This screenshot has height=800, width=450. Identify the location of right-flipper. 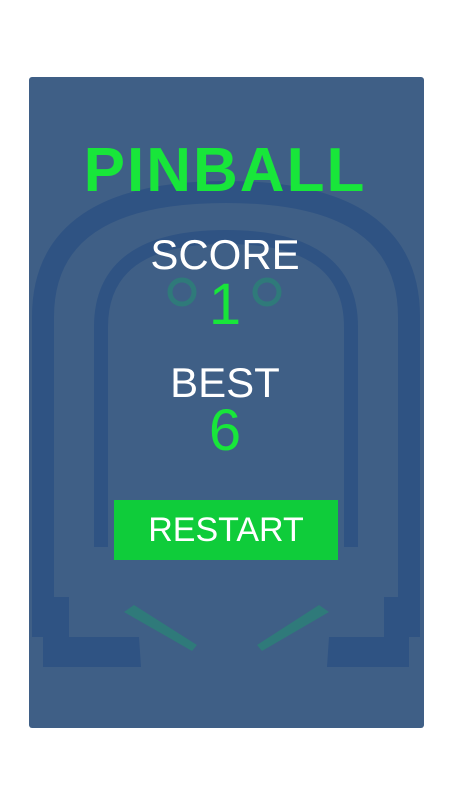
(293, 628).